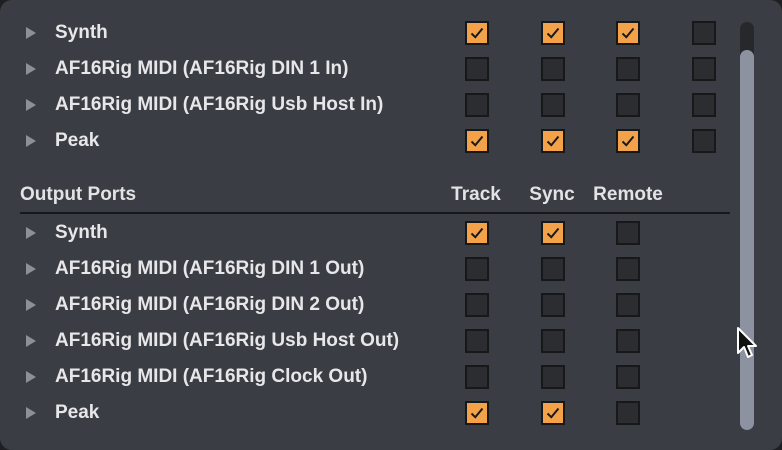 This screenshot has height=450, width=782. What do you see at coordinates (628, 194) in the screenshot?
I see `column-header-remote: Remote` at bounding box center [628, 194].